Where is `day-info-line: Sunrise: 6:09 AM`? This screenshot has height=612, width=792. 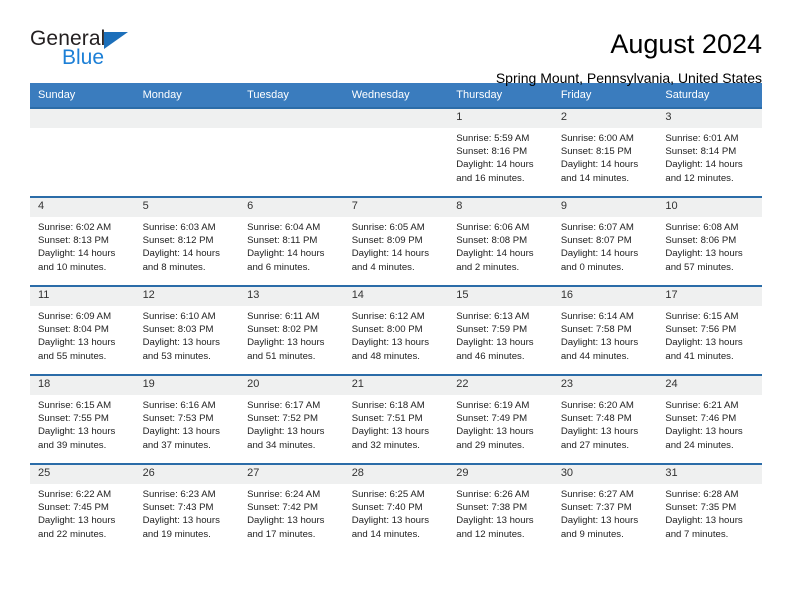 day-info-line: Sunrise: 6:09 AM is located at coordinates (75, 316).